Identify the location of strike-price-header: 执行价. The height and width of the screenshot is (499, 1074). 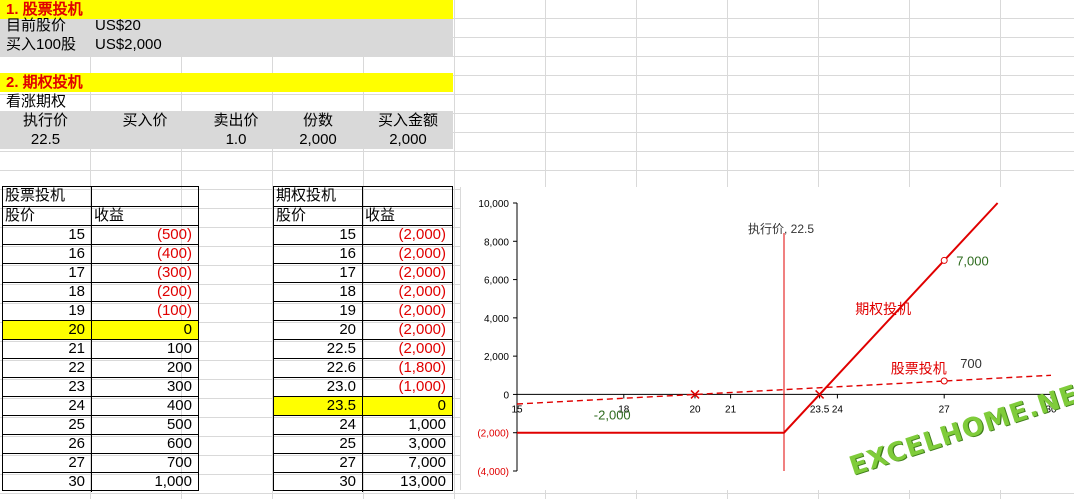
(45, 120).